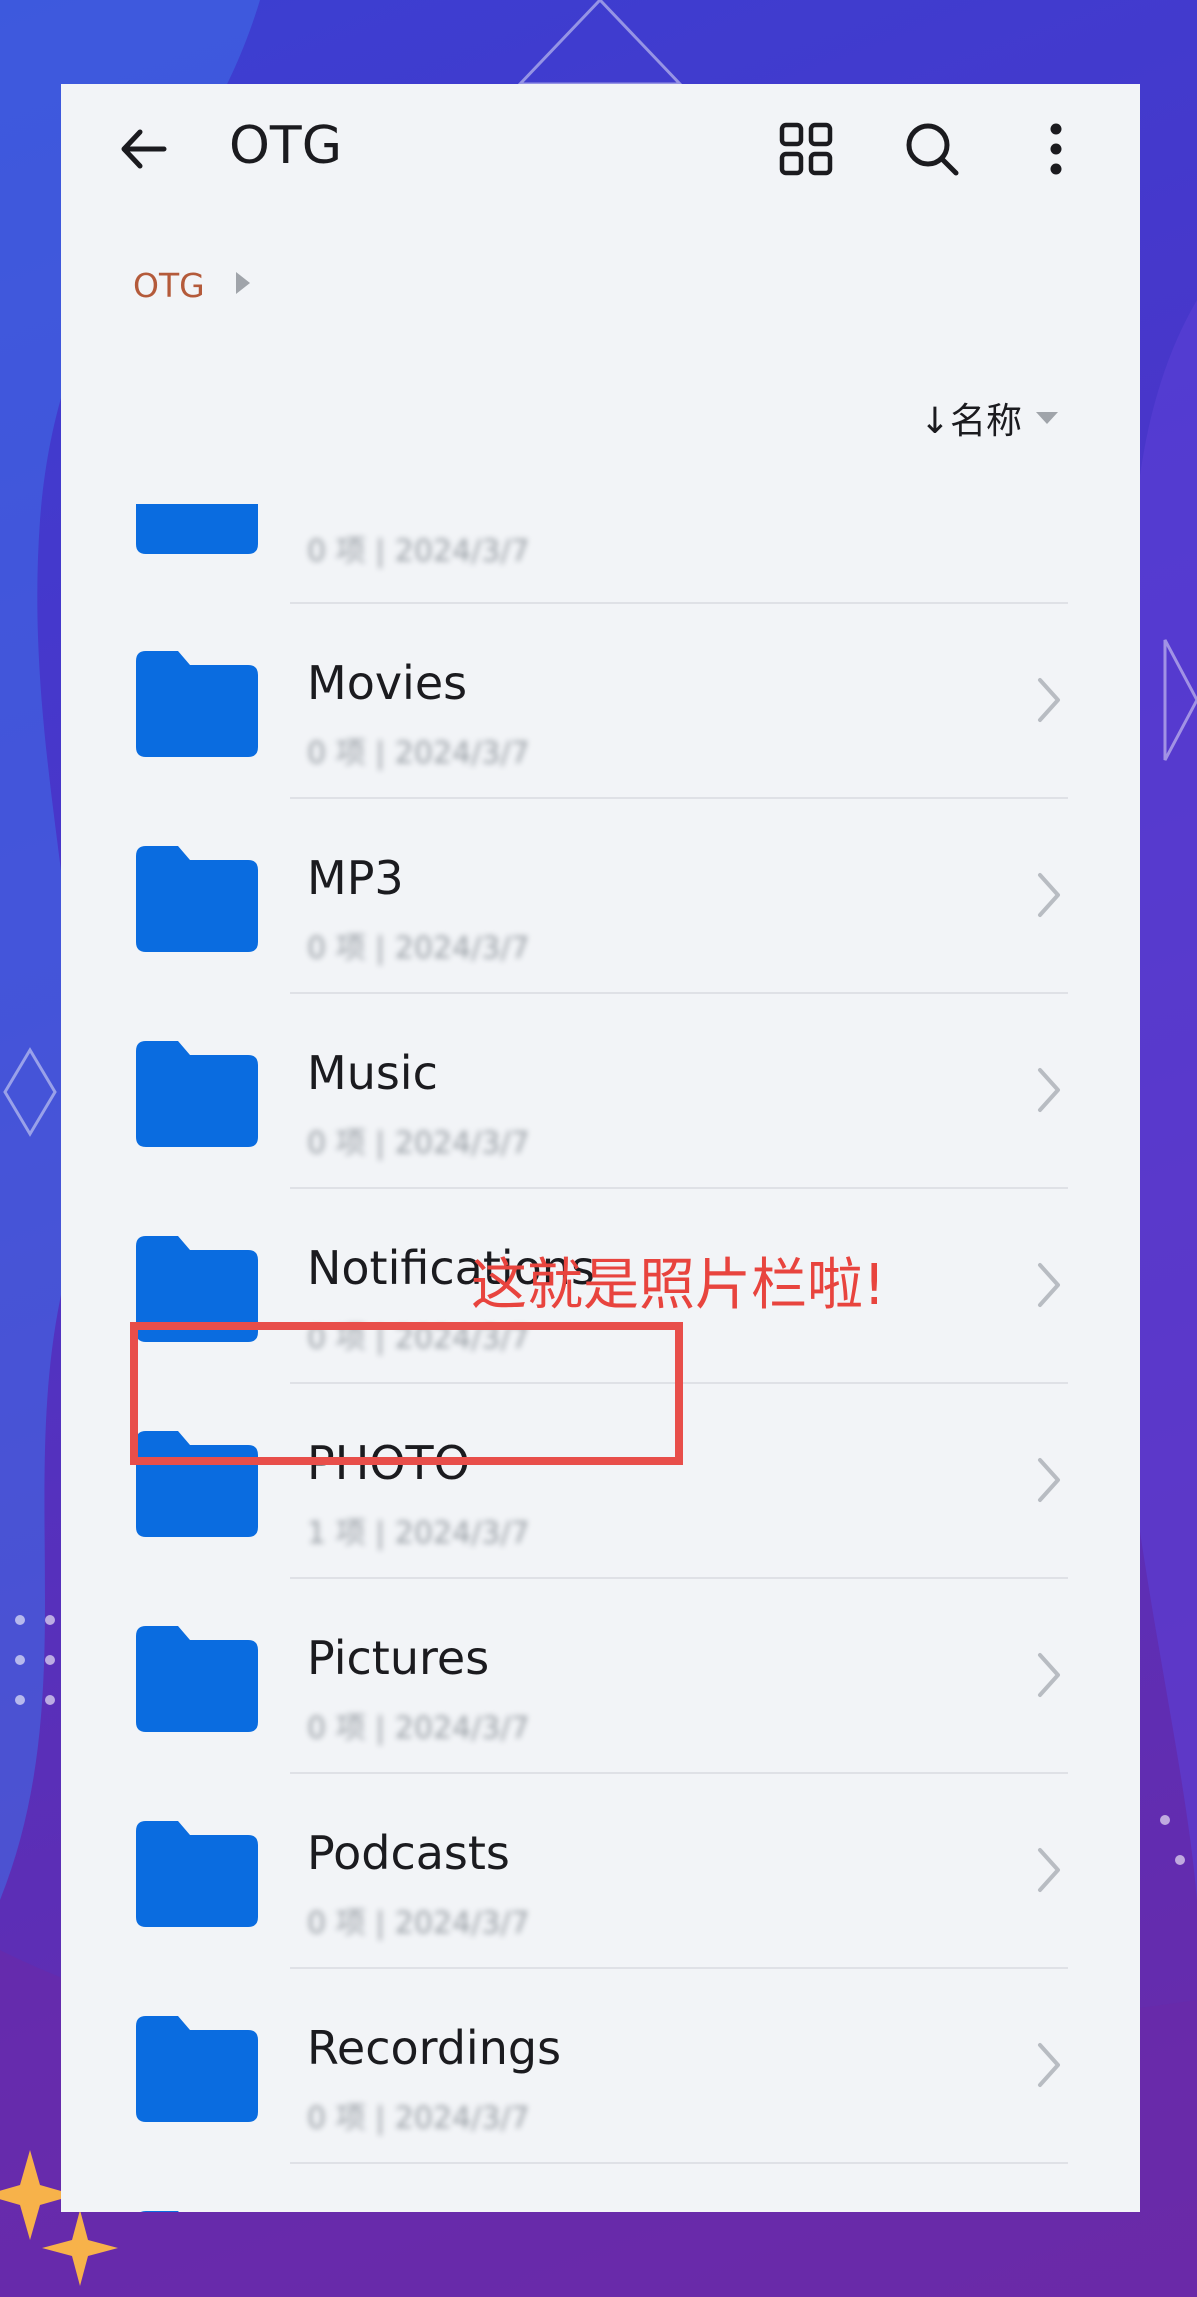  I want to click on list-item-ringtones: Ringtones0 项 | 2024/3/7, so click(600, 2188).